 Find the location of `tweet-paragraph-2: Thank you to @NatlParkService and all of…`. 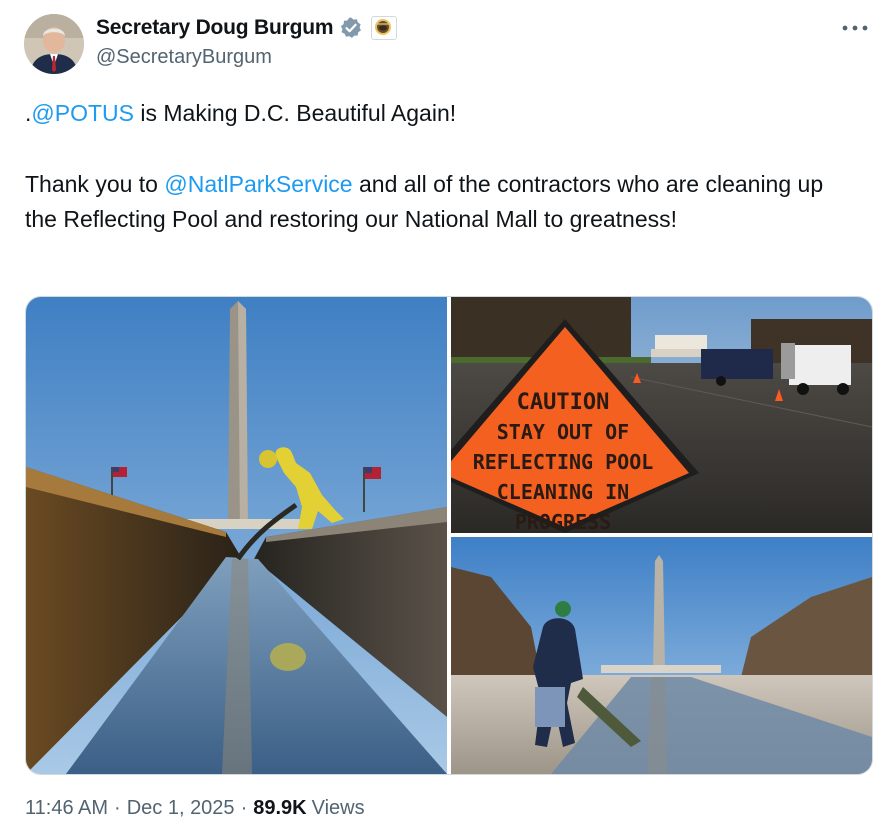

tweet-paragraph-2: Thank you to @NatlParkService and all of… is located at coordinates (440, 202).